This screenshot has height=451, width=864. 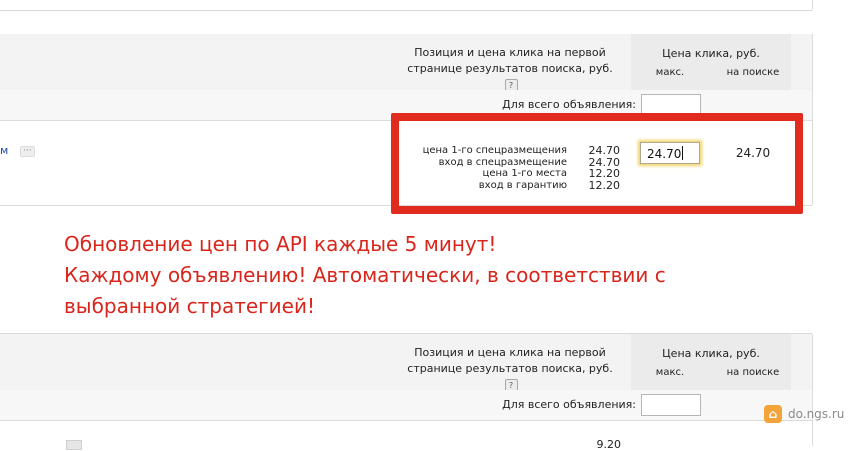 I want to click on second-all-ads-label: Для всего объявления:, so click(x=569, y=404).